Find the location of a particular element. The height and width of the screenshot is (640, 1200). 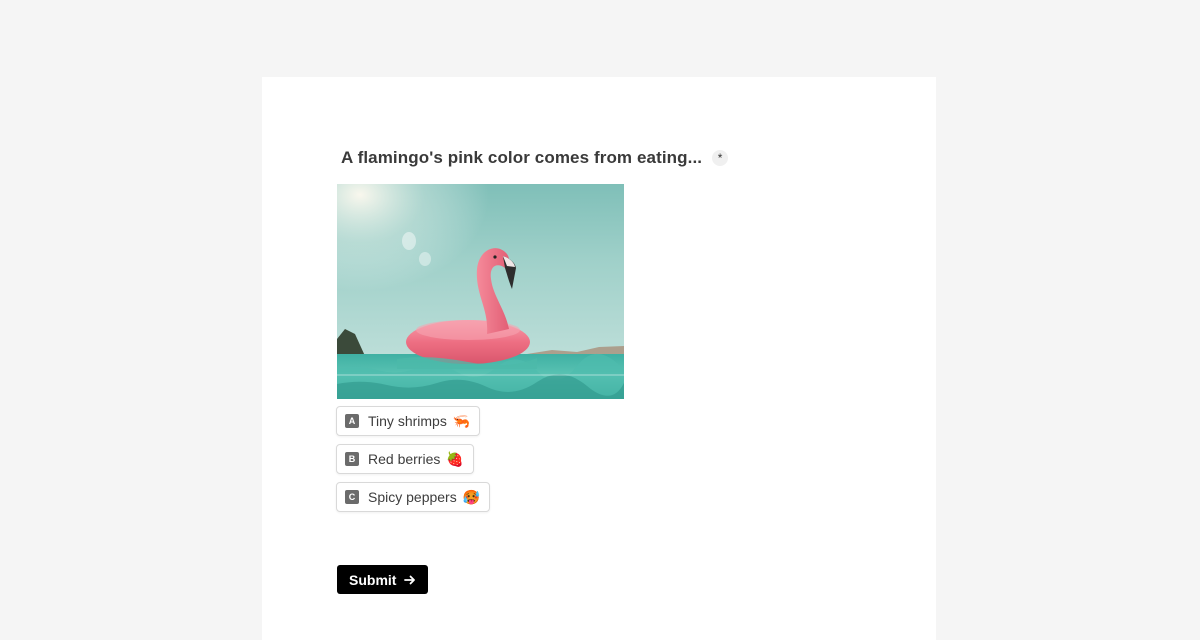

strawberry-icon: 🍓 is located at coordinates (455, 458).